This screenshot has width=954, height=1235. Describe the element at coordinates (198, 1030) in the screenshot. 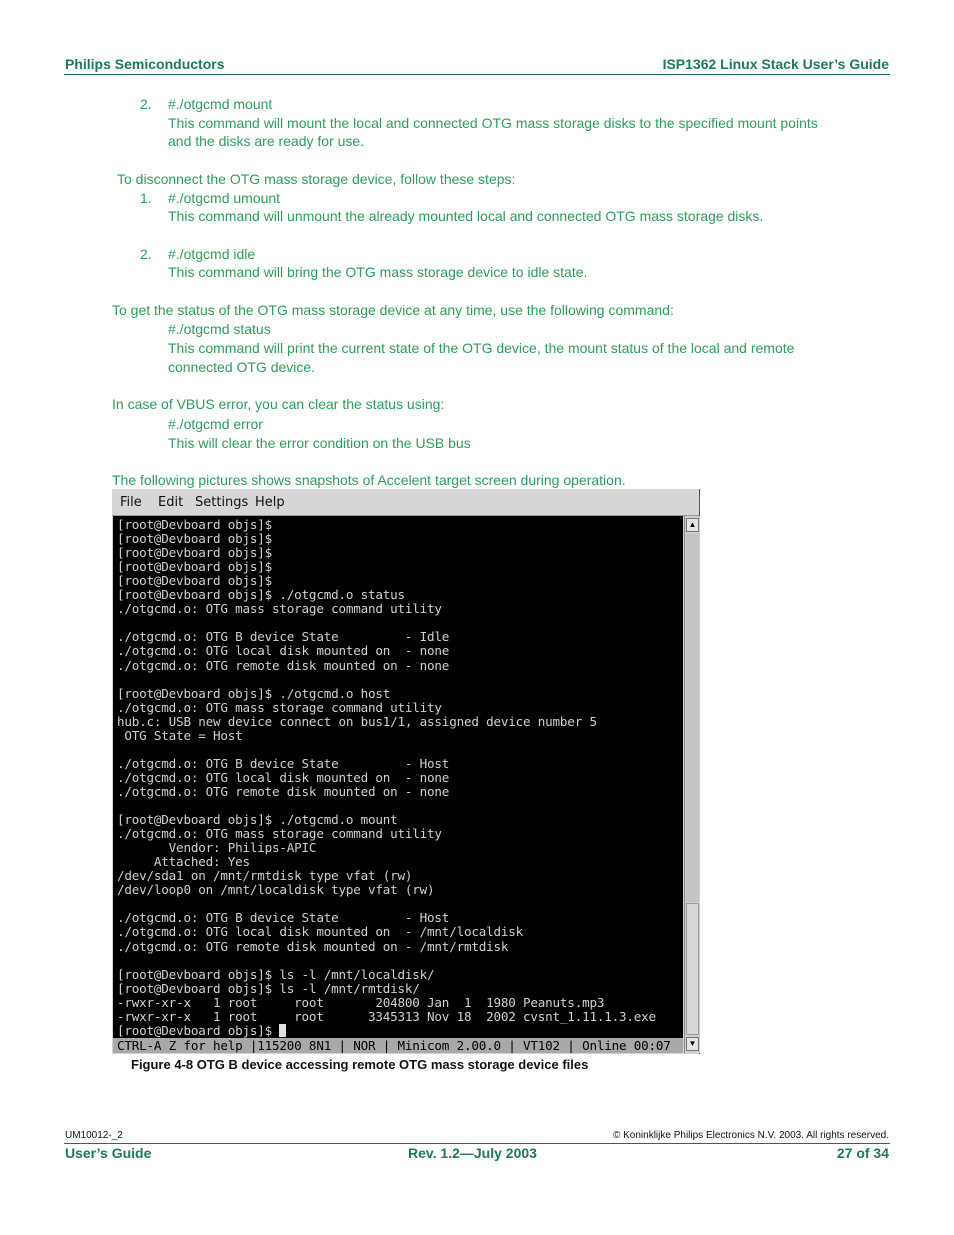

I see `terminal-prompt: [root@Devboard objs]$` at that location.